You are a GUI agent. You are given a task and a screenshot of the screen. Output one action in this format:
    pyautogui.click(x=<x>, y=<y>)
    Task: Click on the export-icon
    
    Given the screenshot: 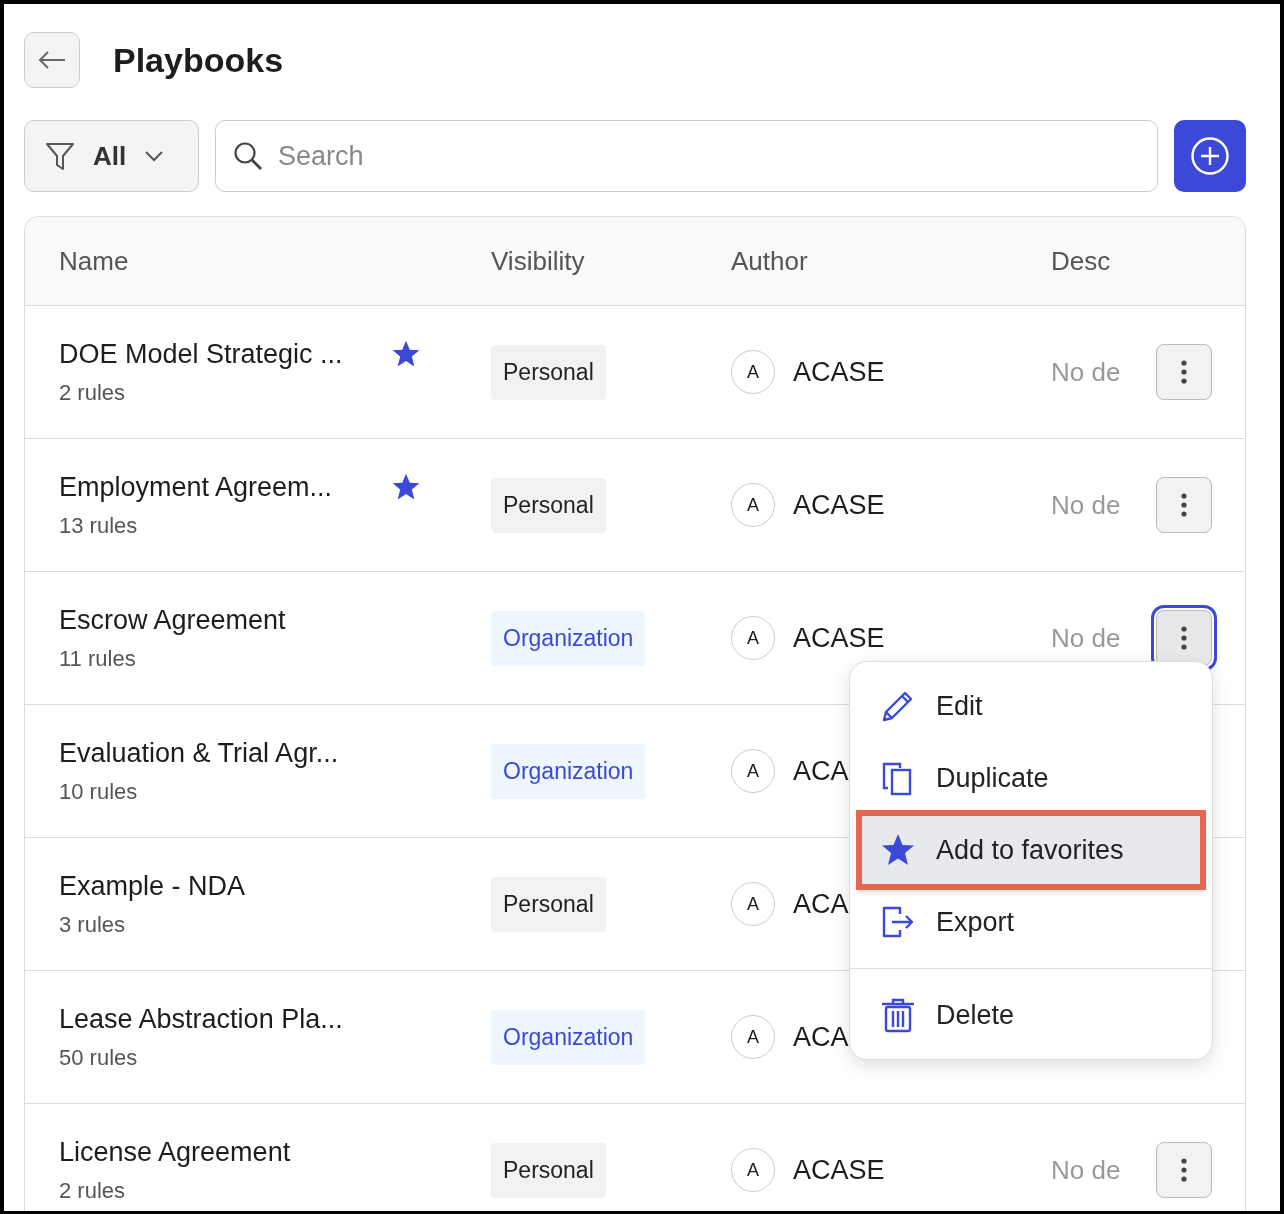 What is the action you would take?
    pyautogui.click(x=898, y=922)
    